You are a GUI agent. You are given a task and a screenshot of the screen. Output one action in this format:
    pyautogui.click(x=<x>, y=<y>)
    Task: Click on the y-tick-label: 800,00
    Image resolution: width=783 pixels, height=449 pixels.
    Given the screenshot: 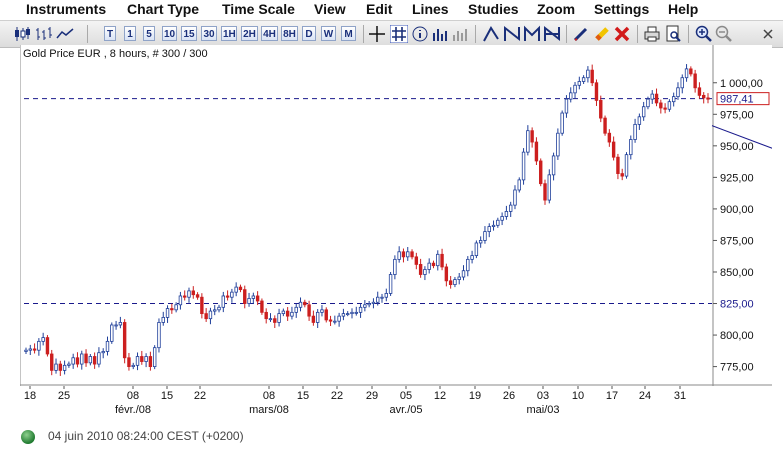 What is the action you would take?
    pyautogui.click(x=737, y=336)
    